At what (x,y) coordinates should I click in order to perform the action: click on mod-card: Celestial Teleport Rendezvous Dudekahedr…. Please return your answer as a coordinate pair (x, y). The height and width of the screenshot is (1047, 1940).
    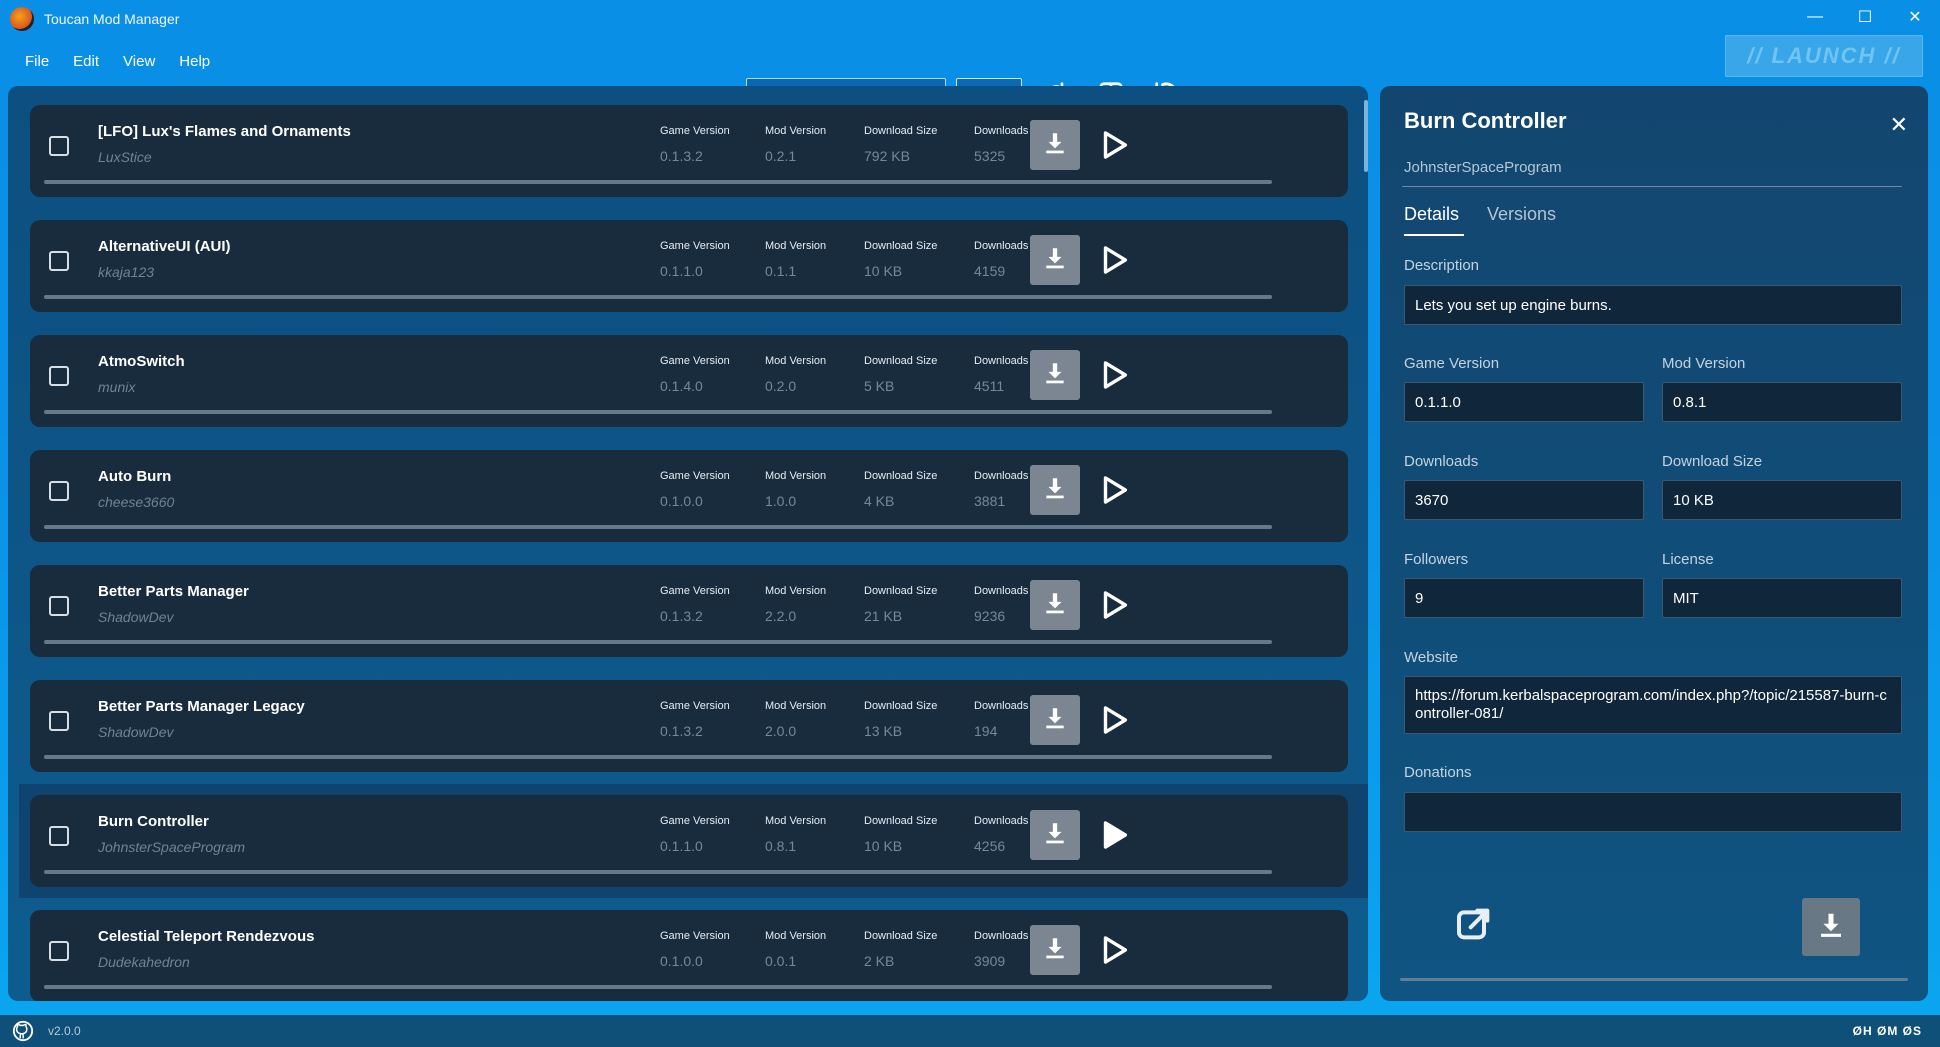
    Looking at the image, I should click on (689, 955).